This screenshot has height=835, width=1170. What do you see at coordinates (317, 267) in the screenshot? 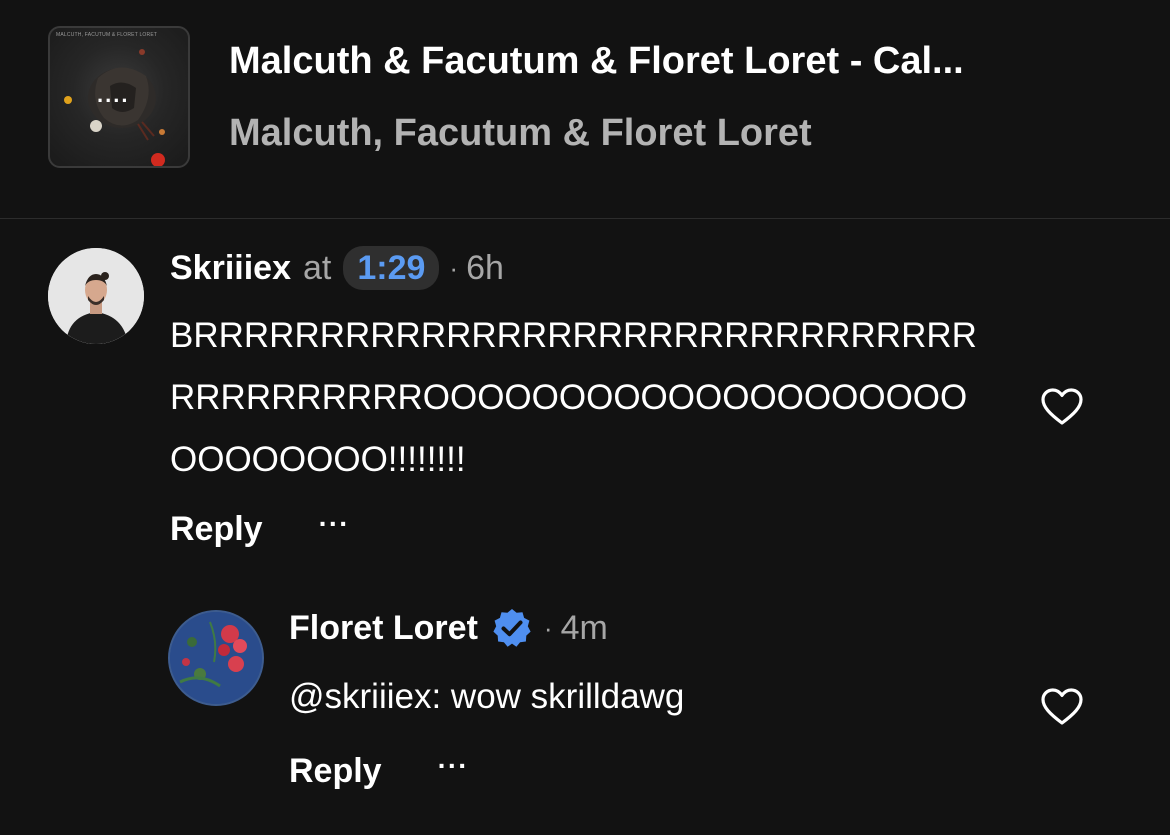
I see `at-label: at` at bounding box center [317, 267].